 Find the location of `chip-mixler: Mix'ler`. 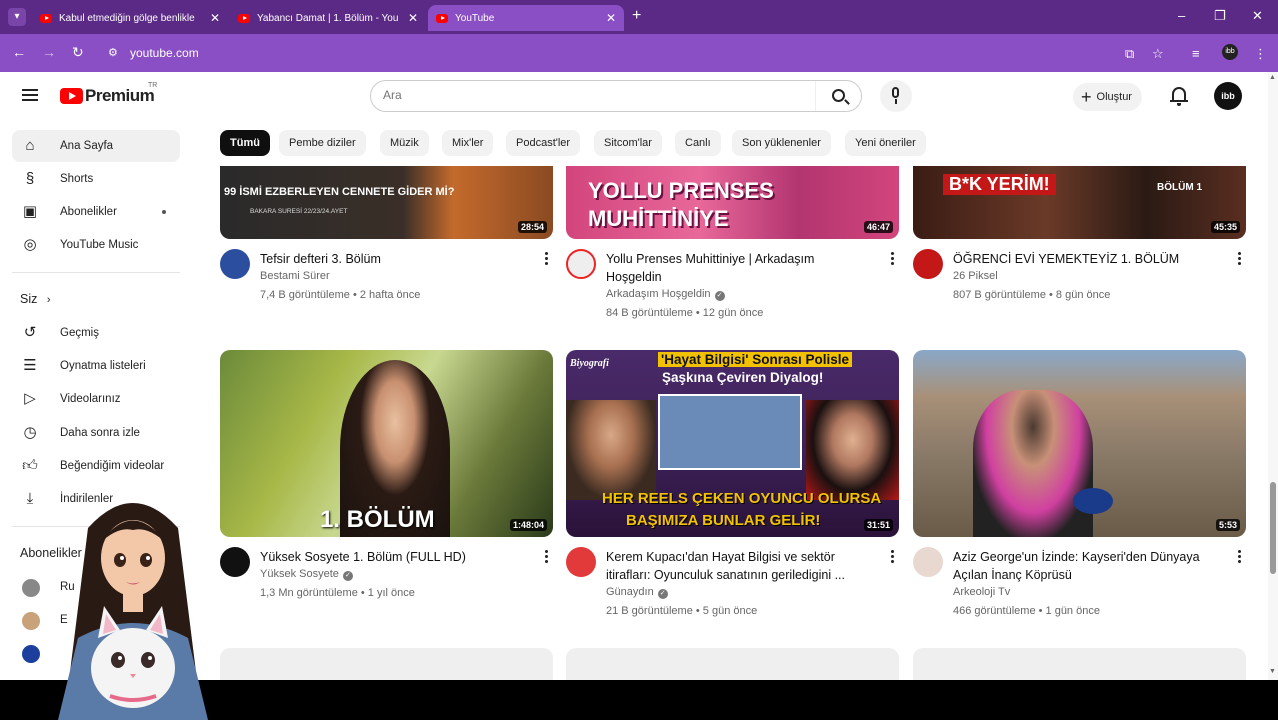

chip-mixler: Mix'ler is located at coordinates (468, 143).